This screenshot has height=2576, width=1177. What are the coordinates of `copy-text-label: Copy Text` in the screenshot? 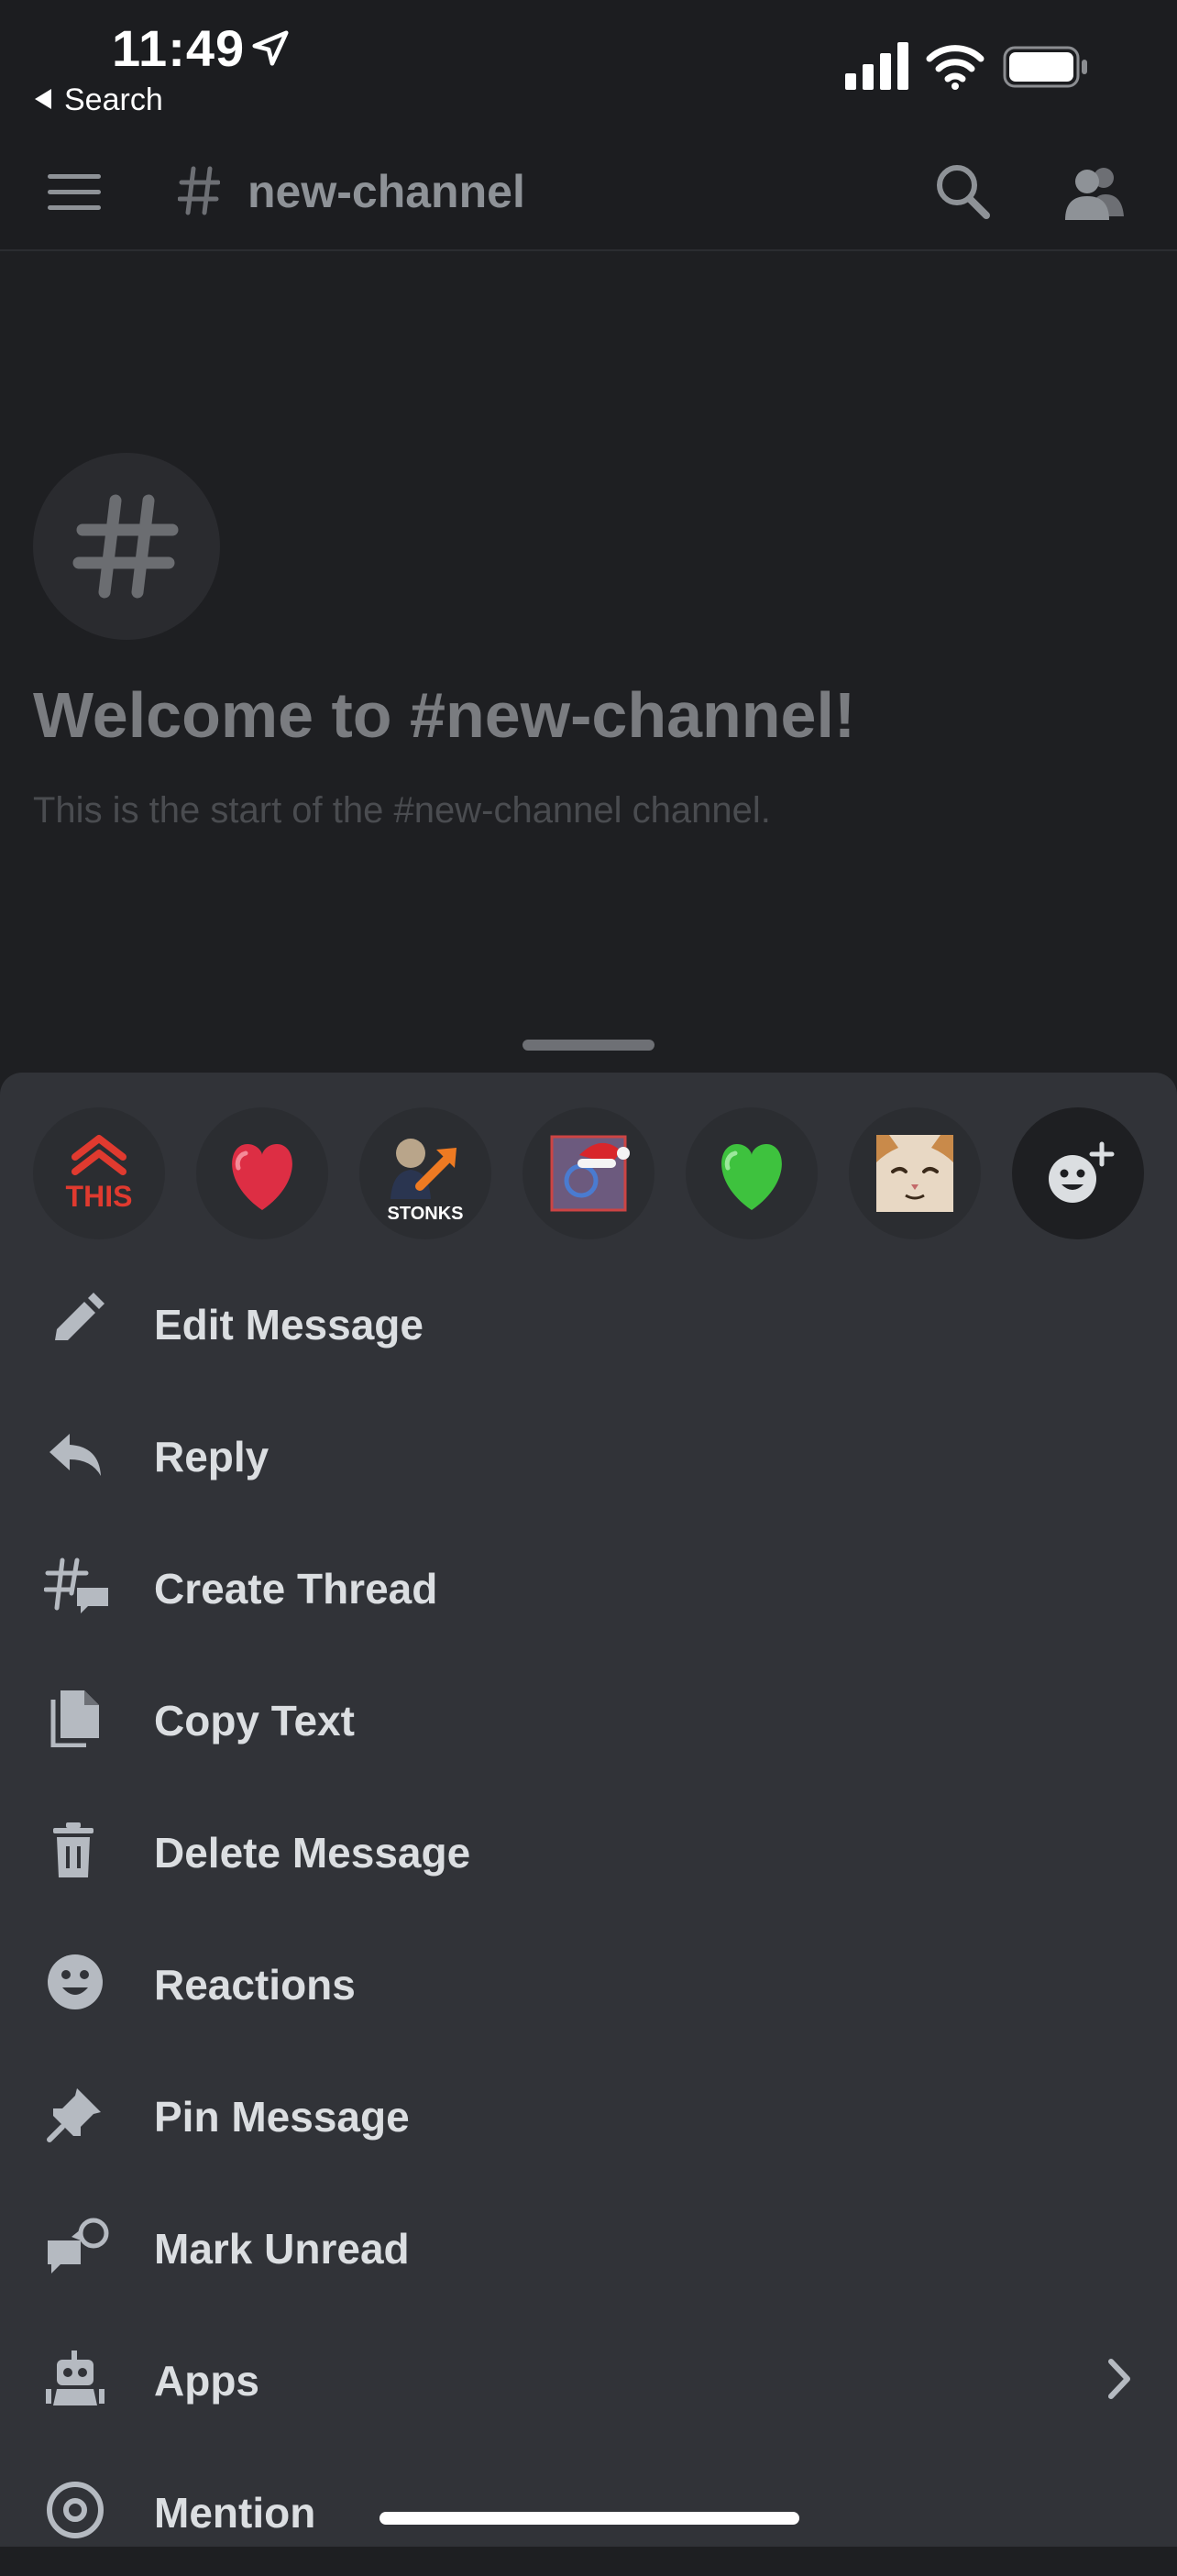 It's located at (254, 1721).